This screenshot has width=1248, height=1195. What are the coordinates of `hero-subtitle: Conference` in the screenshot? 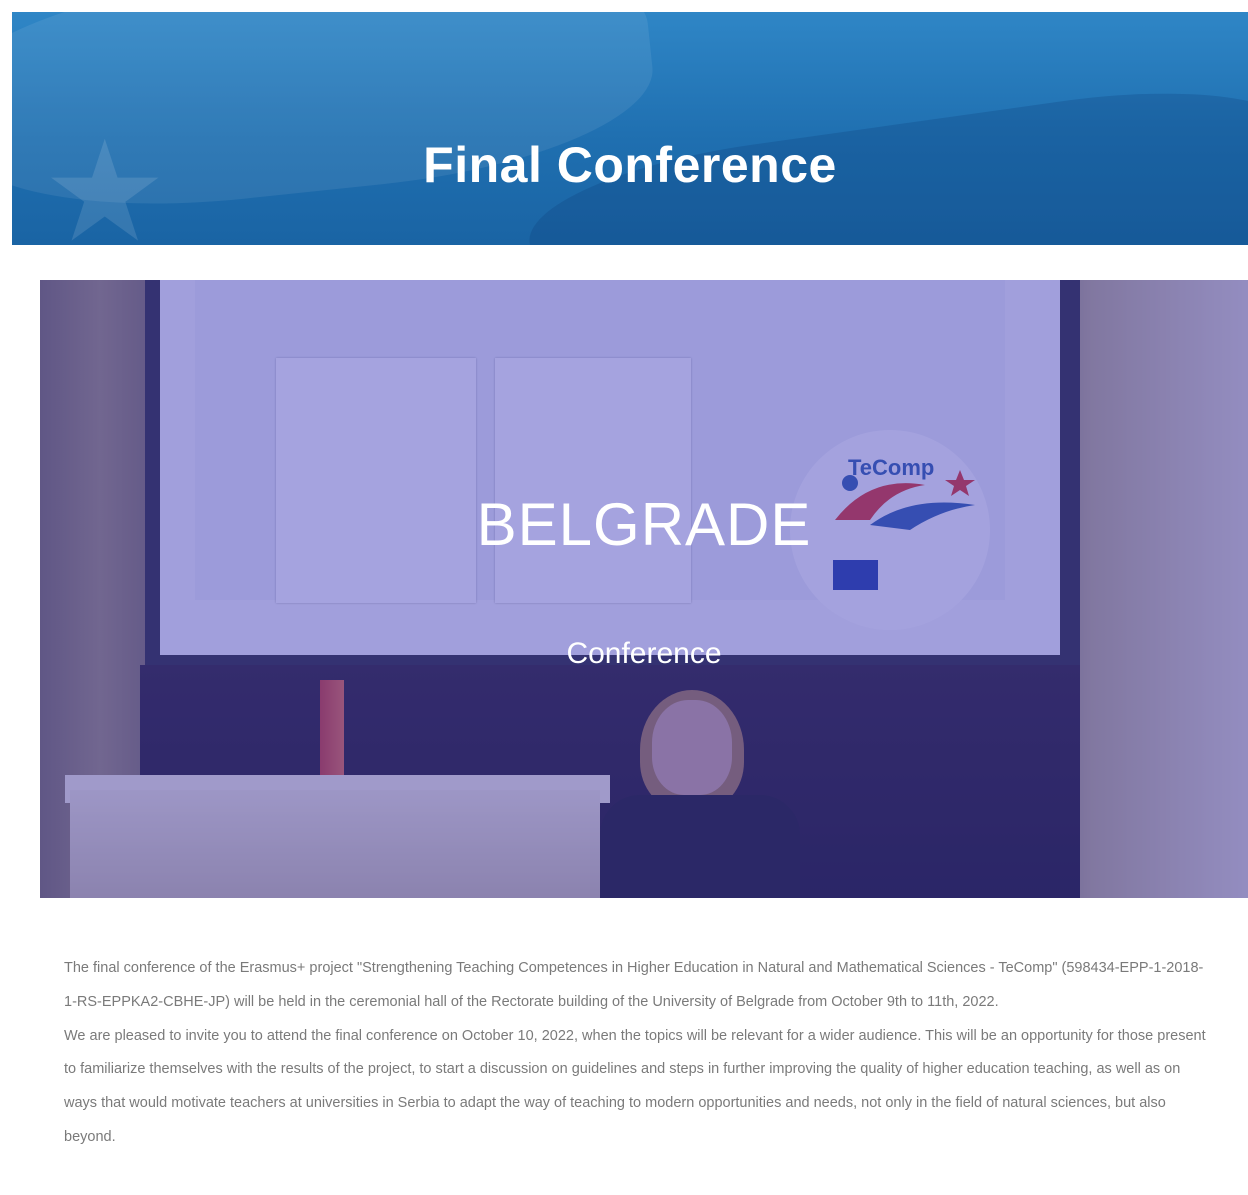 It's located at (644, 653).